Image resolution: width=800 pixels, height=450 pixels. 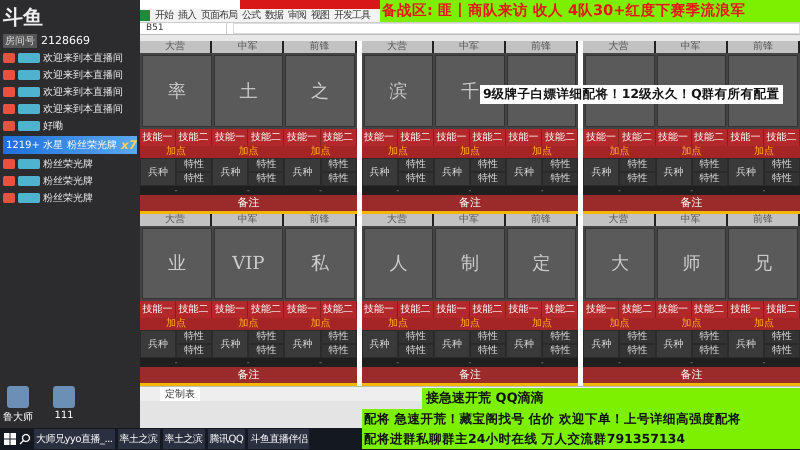 I want to click on portrait-character: 之, so click(x=319, y=91).